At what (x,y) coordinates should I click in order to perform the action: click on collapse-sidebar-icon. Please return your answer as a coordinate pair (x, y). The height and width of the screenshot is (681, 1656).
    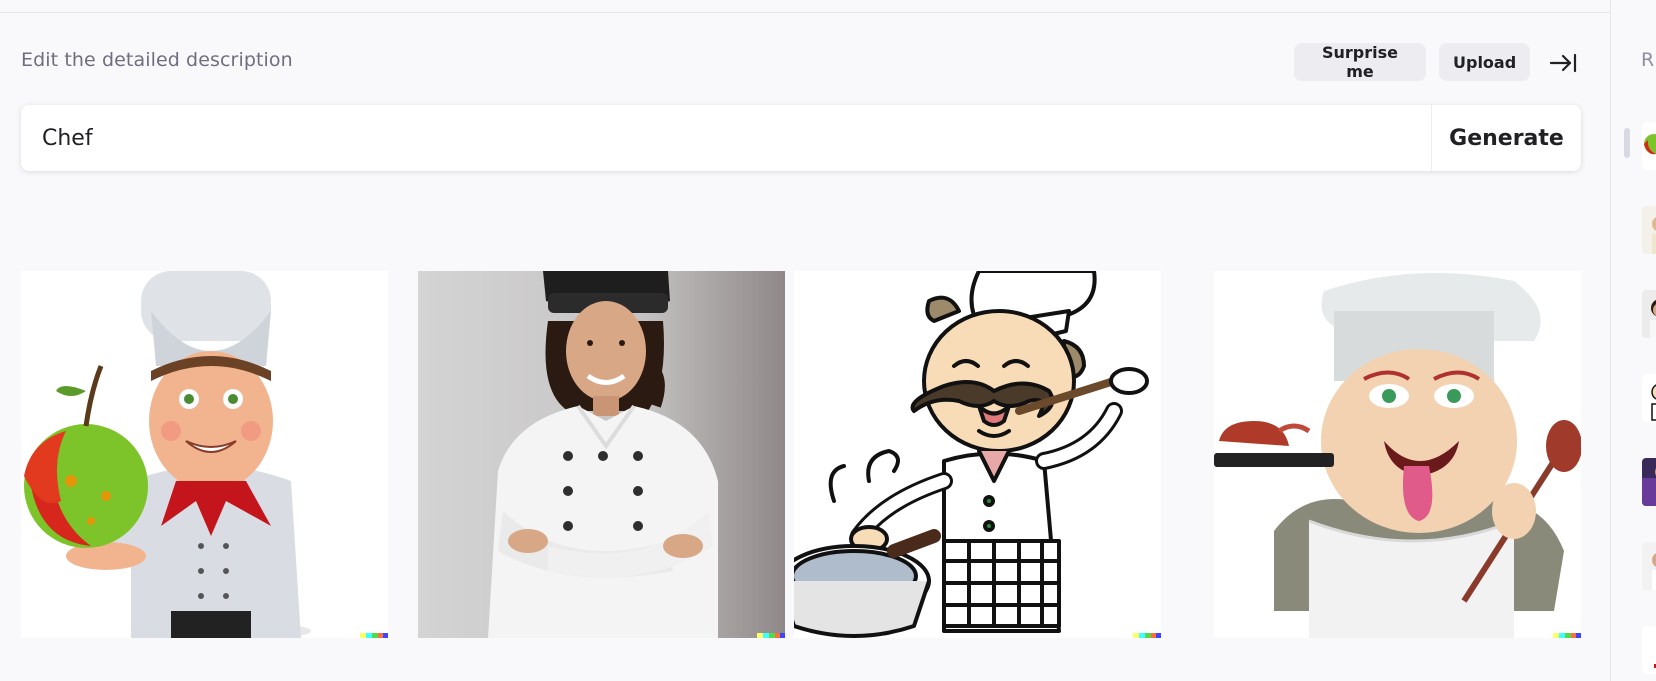
    Looking at the image, I should click on (1563, 63).